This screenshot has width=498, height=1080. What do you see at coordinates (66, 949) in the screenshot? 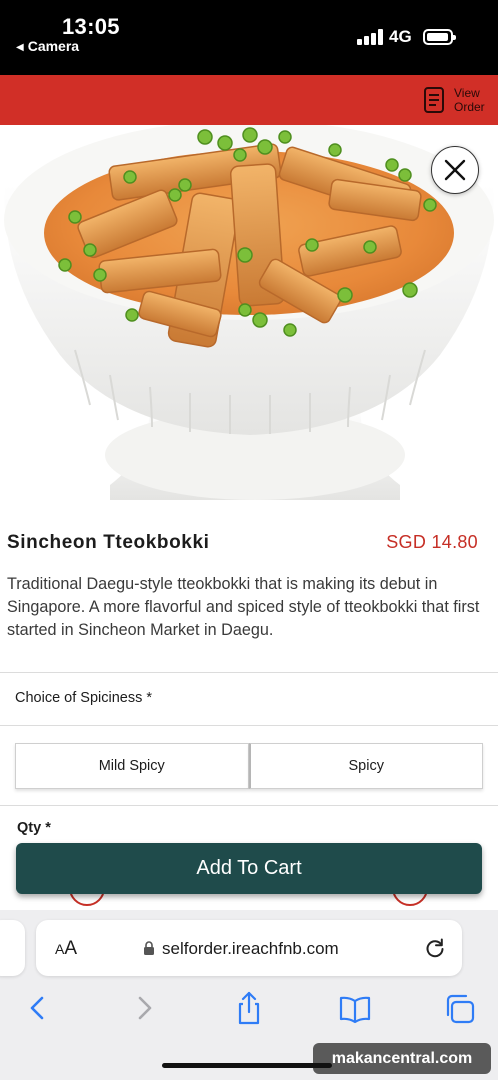
I see `reader-options-button: AAAA` at bounding box center [66, 949].